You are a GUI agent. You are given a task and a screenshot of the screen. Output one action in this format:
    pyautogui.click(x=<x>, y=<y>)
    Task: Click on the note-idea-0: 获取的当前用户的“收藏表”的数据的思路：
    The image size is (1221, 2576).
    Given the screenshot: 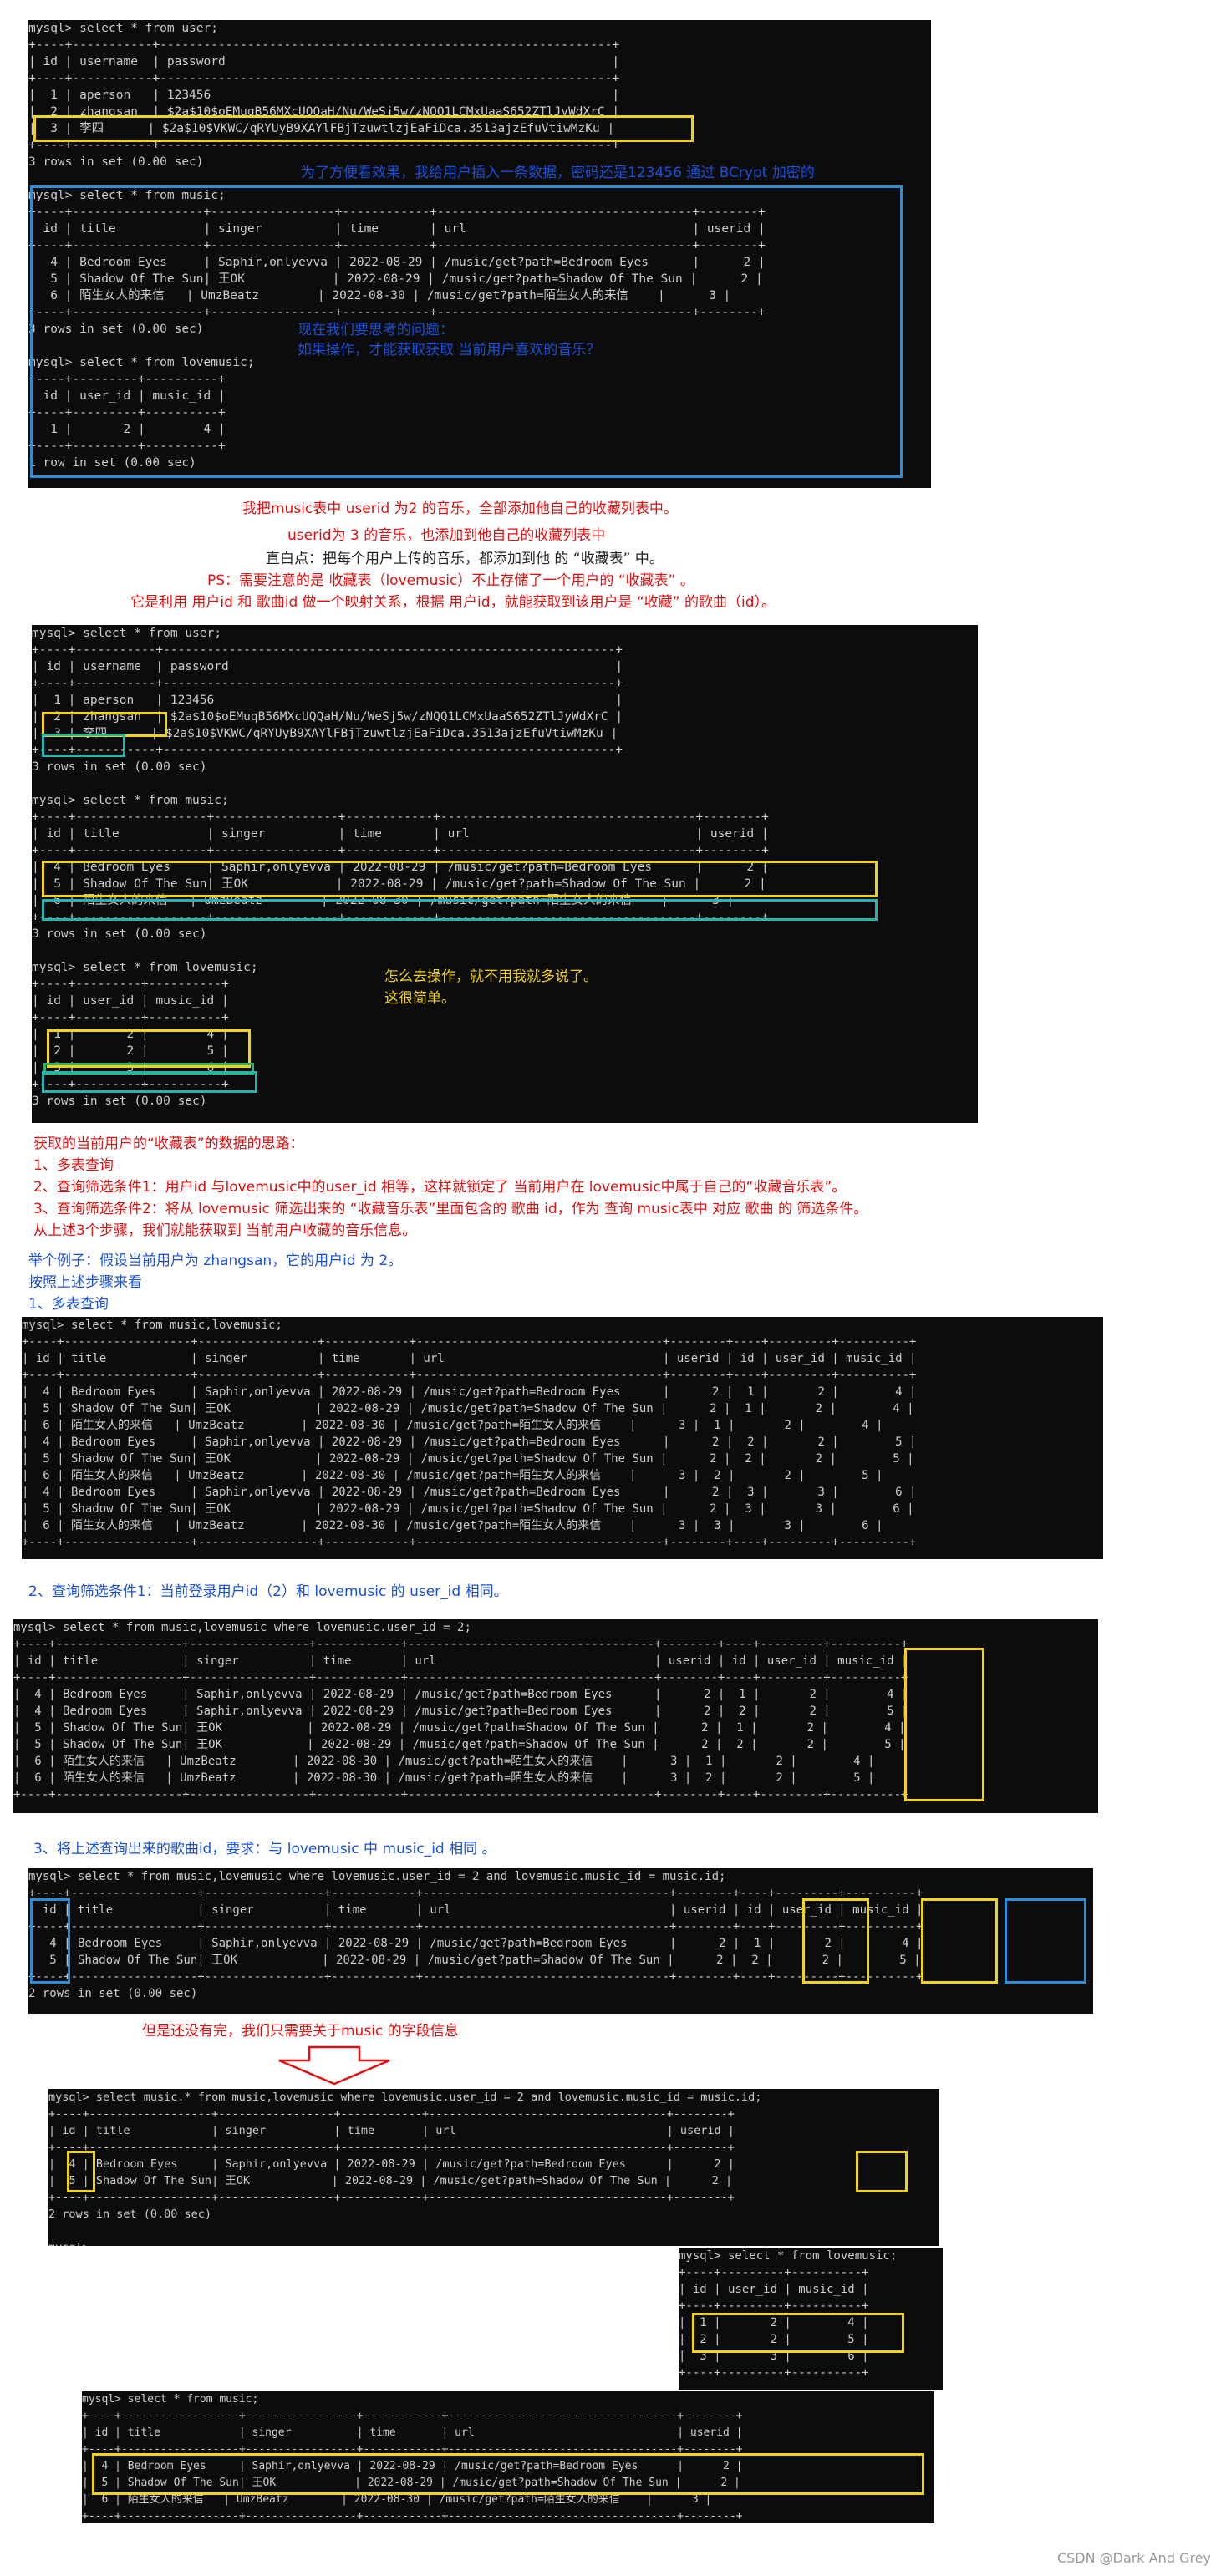 What is the action you would take?
    pyautogui.click(x=169, y=1144)
    